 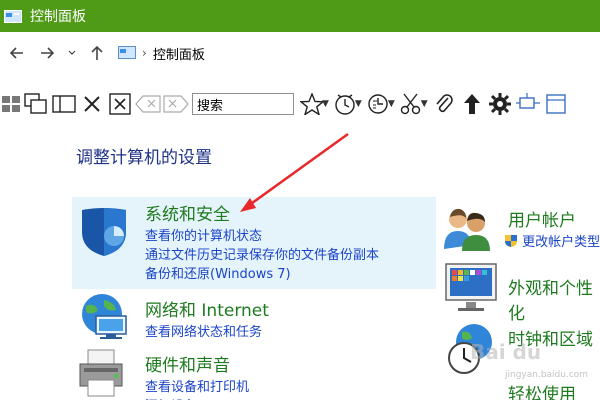 I want to click on watermark: Bai du, so click(x=506, y=352).